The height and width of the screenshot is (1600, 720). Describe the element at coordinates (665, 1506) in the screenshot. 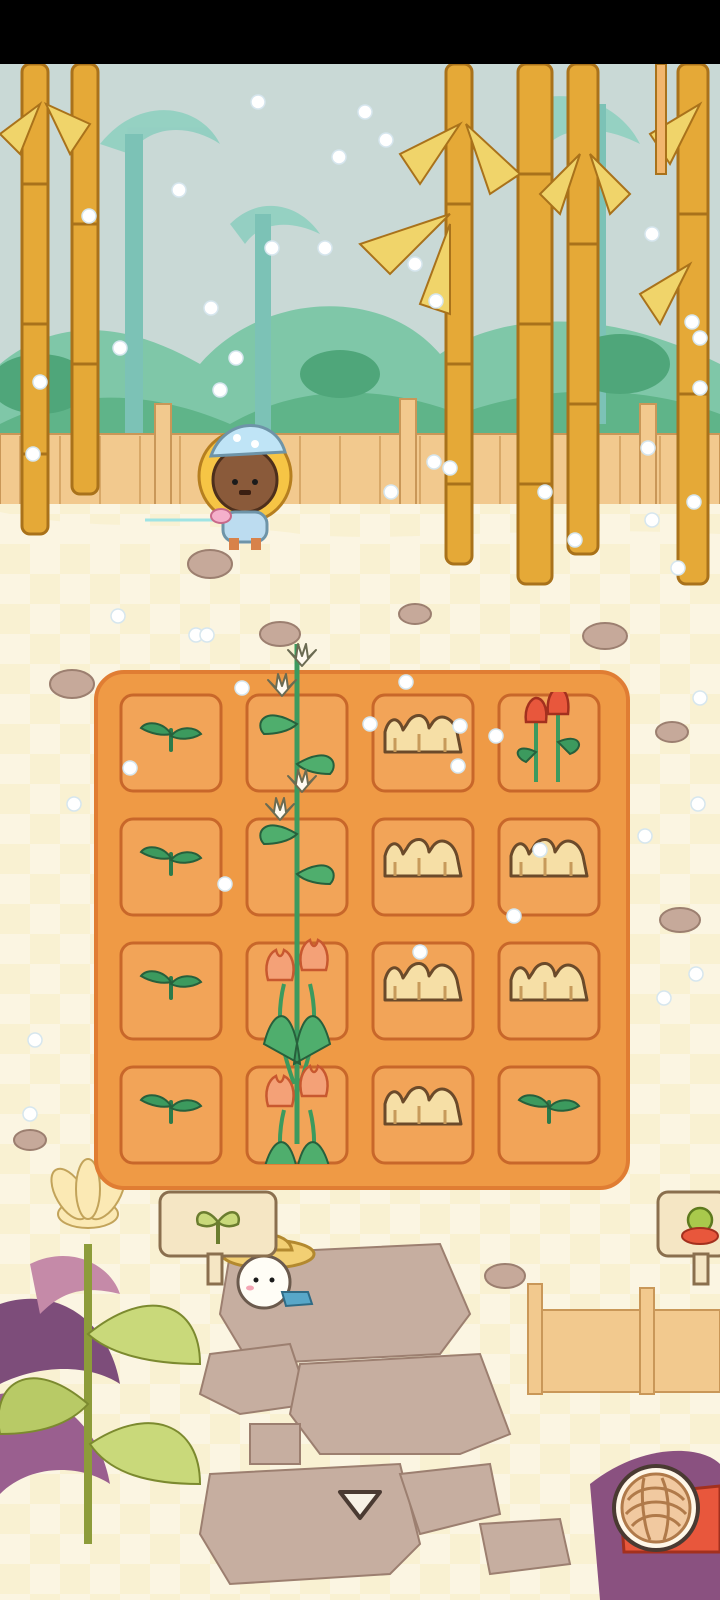

I see `yarn-ball-icon` at that location.